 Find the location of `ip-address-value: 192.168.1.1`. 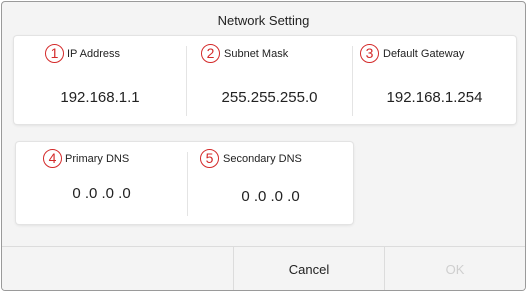

ip-address-value: 192.168.1.1 is located at coordinates (100, 97).